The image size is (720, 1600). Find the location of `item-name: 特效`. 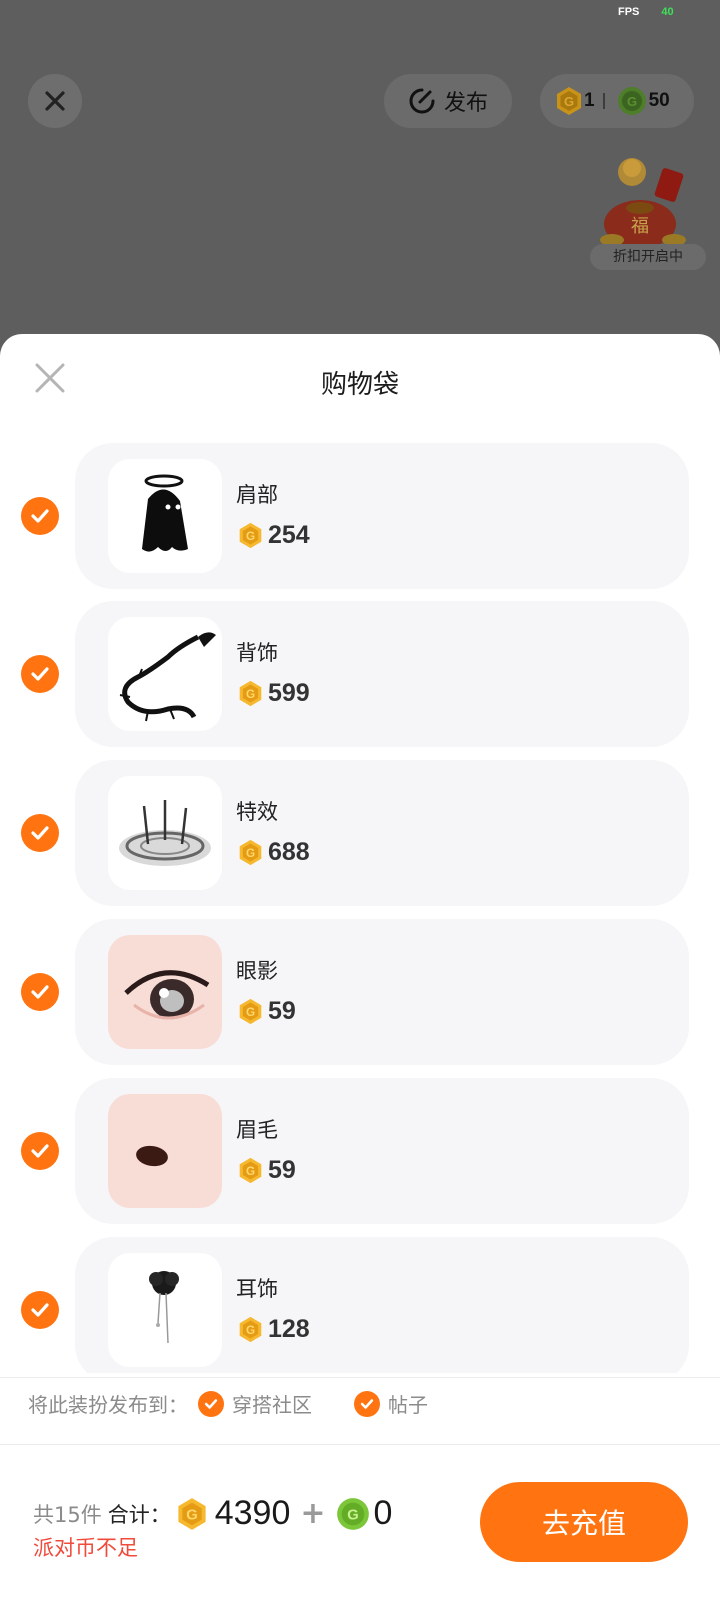

item-name: 特效 is located at coordinates (257, 812).